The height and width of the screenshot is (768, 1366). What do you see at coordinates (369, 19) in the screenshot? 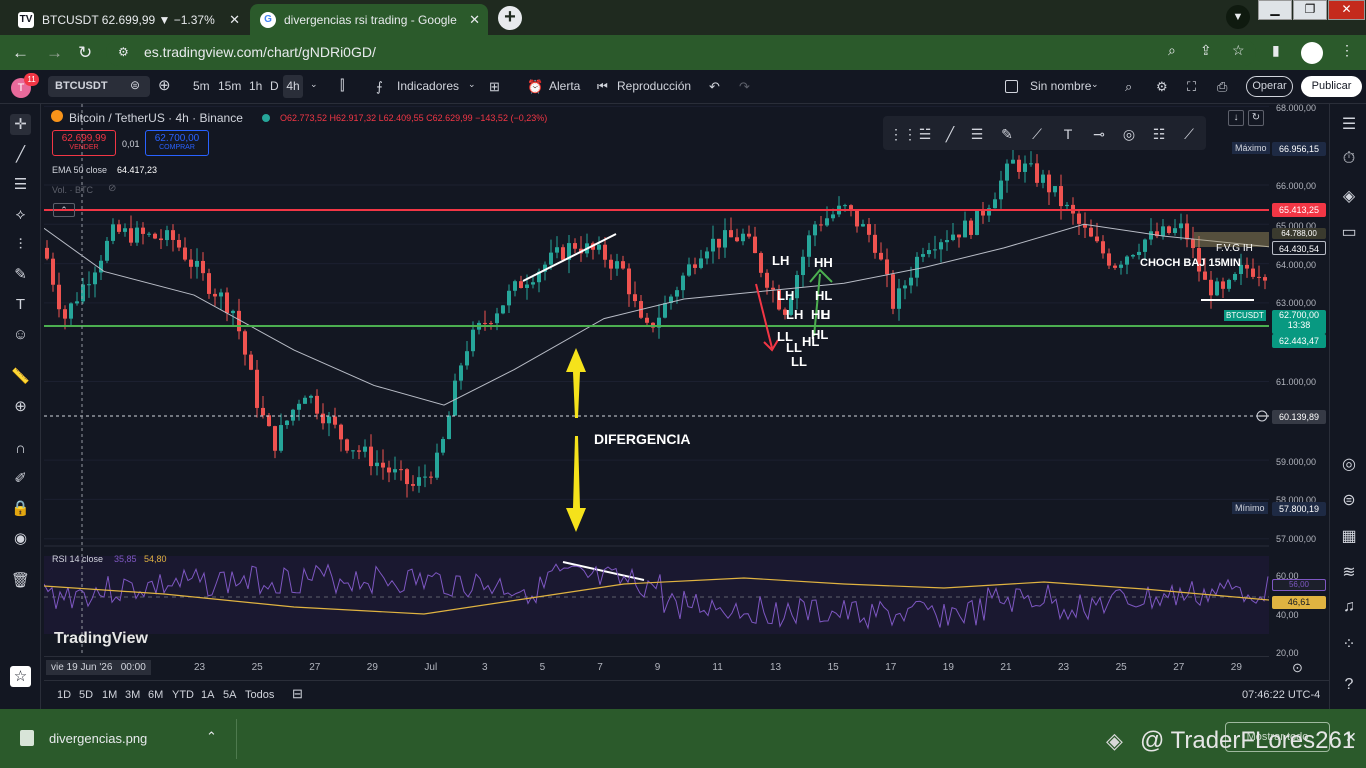
I see `tab-google: G divergencias rsi trading - Google ✕` at bounding box center [369, 19].